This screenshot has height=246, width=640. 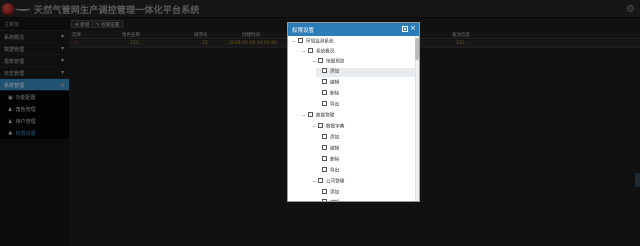 What do you see at coordinates (405, 29) in the screenshot?
I see `save-icon: ▪` at bounding box center [405, 29].